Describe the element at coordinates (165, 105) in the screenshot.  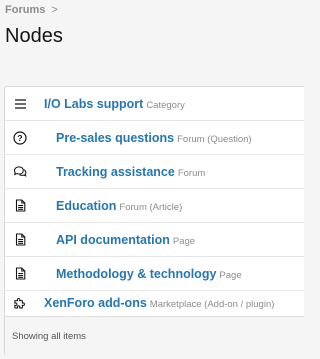
I see `node-type: Category` at that location.